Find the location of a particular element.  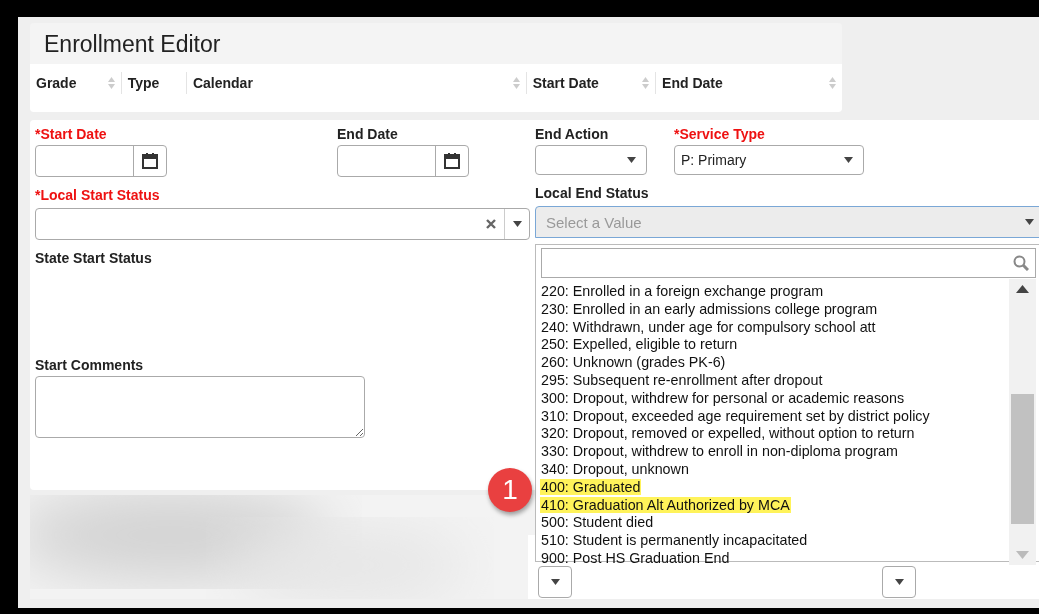

clear-icon is located at coordinates (491, 224).